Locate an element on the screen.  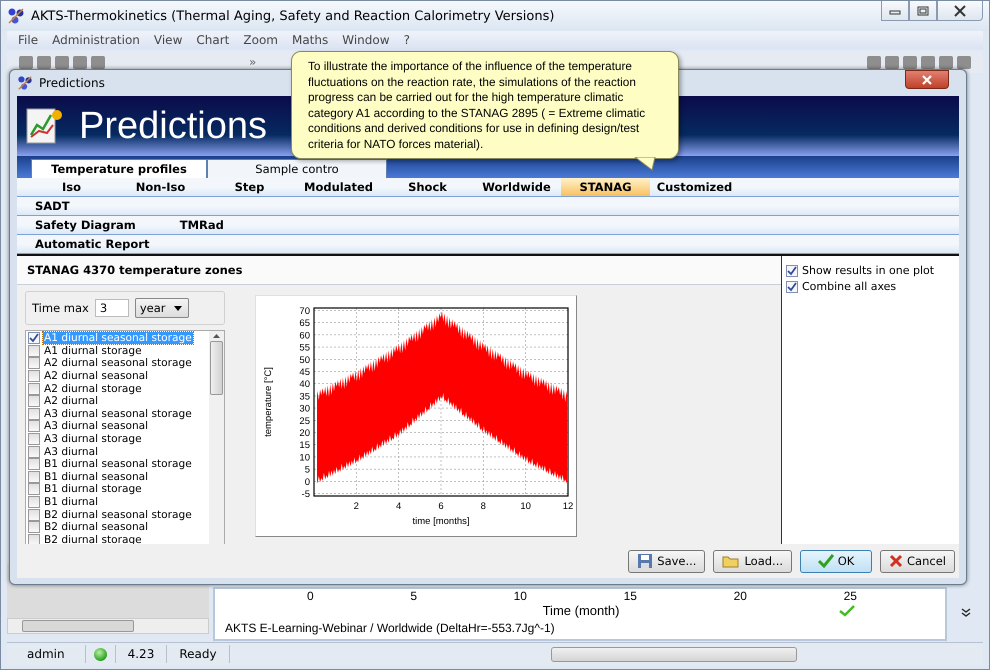
checkmark-icon is located at coordinates (847, 611).